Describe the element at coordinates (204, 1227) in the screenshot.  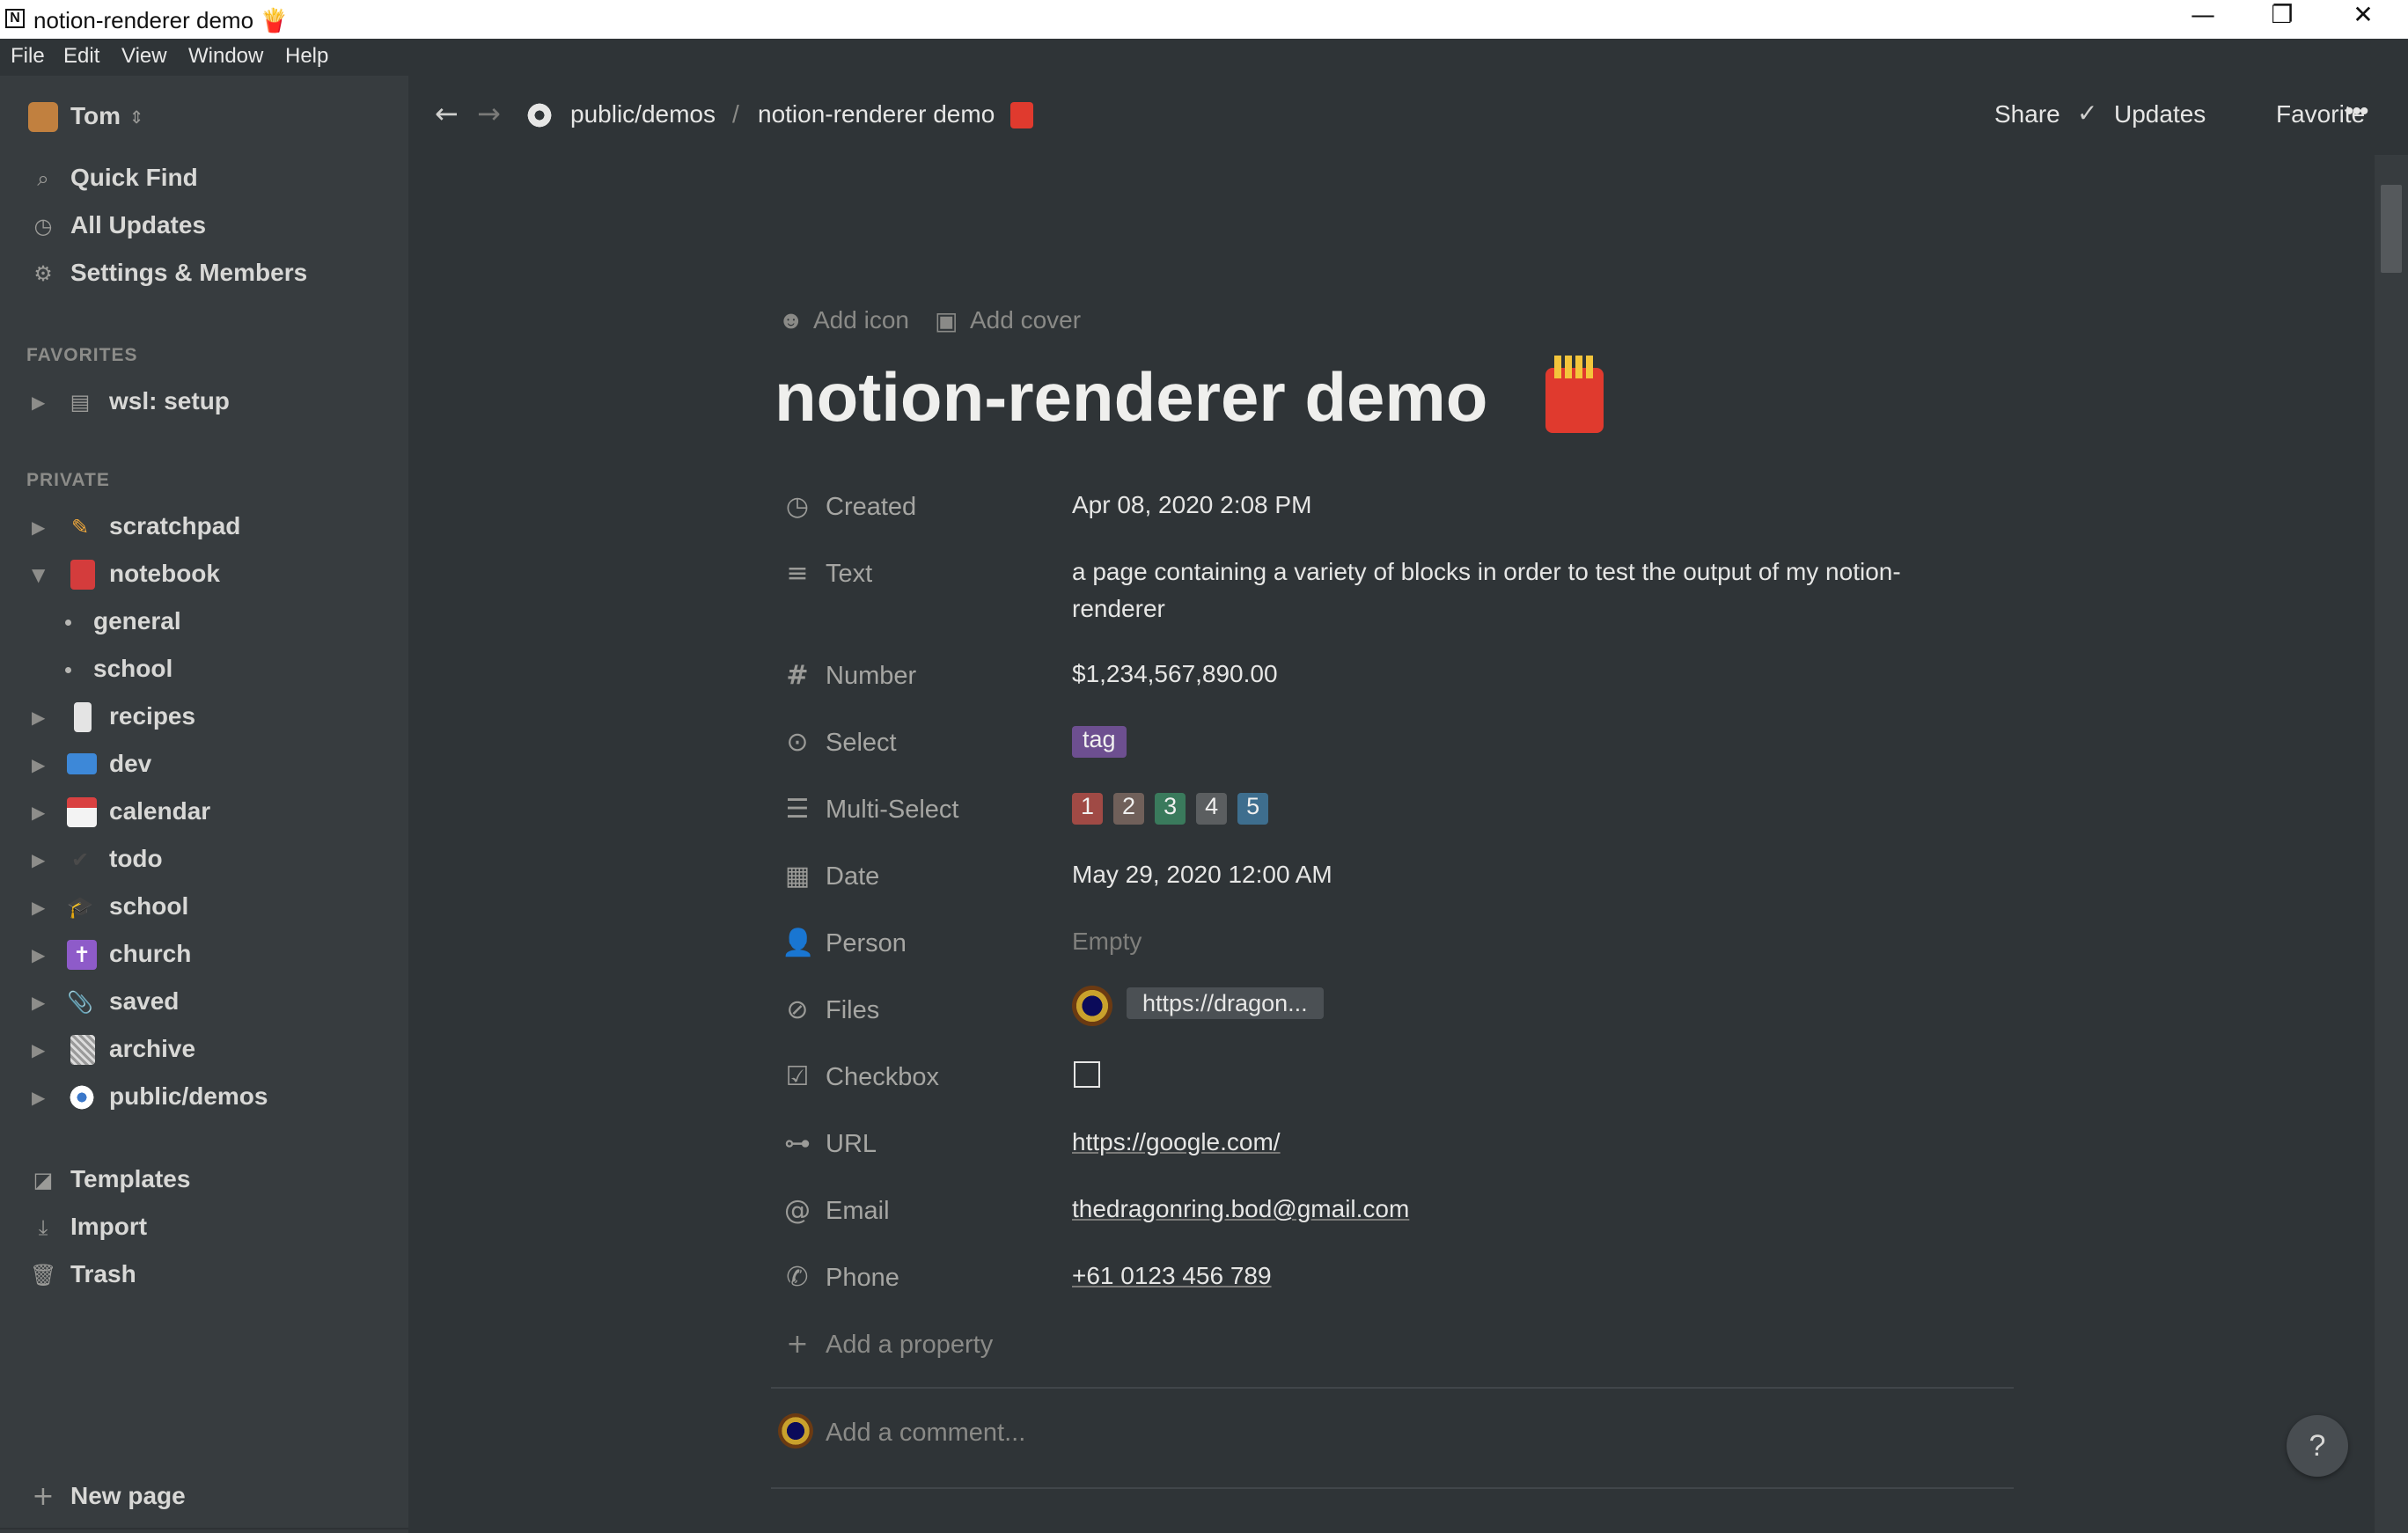
I see `sidebar-item-import: ⤓ Import` at that location.